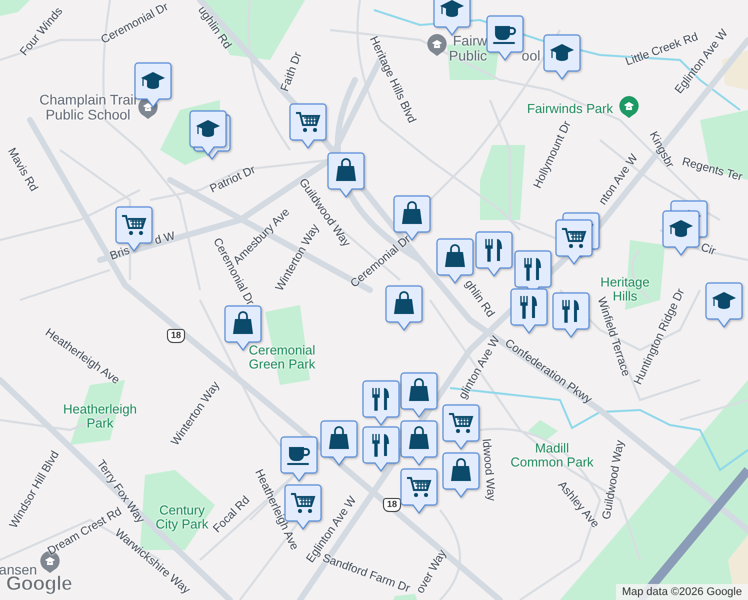  I want to click on school-label: Fairw, so click(470, 41).